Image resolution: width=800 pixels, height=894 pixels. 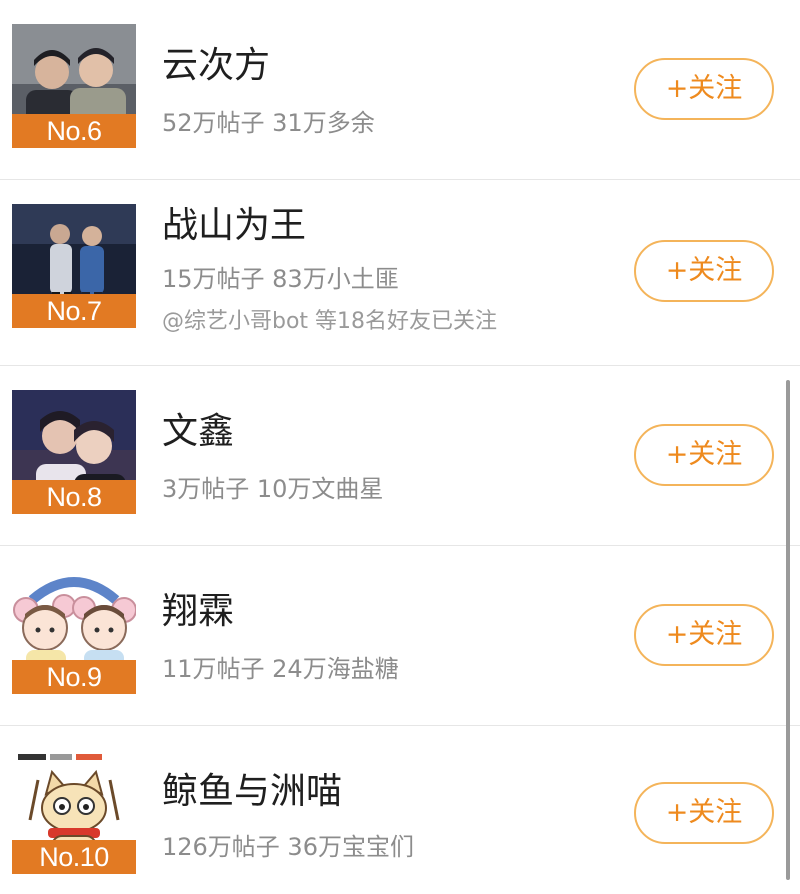 I want to click on topic-title: 战山为王, so click(x=234, y=226).